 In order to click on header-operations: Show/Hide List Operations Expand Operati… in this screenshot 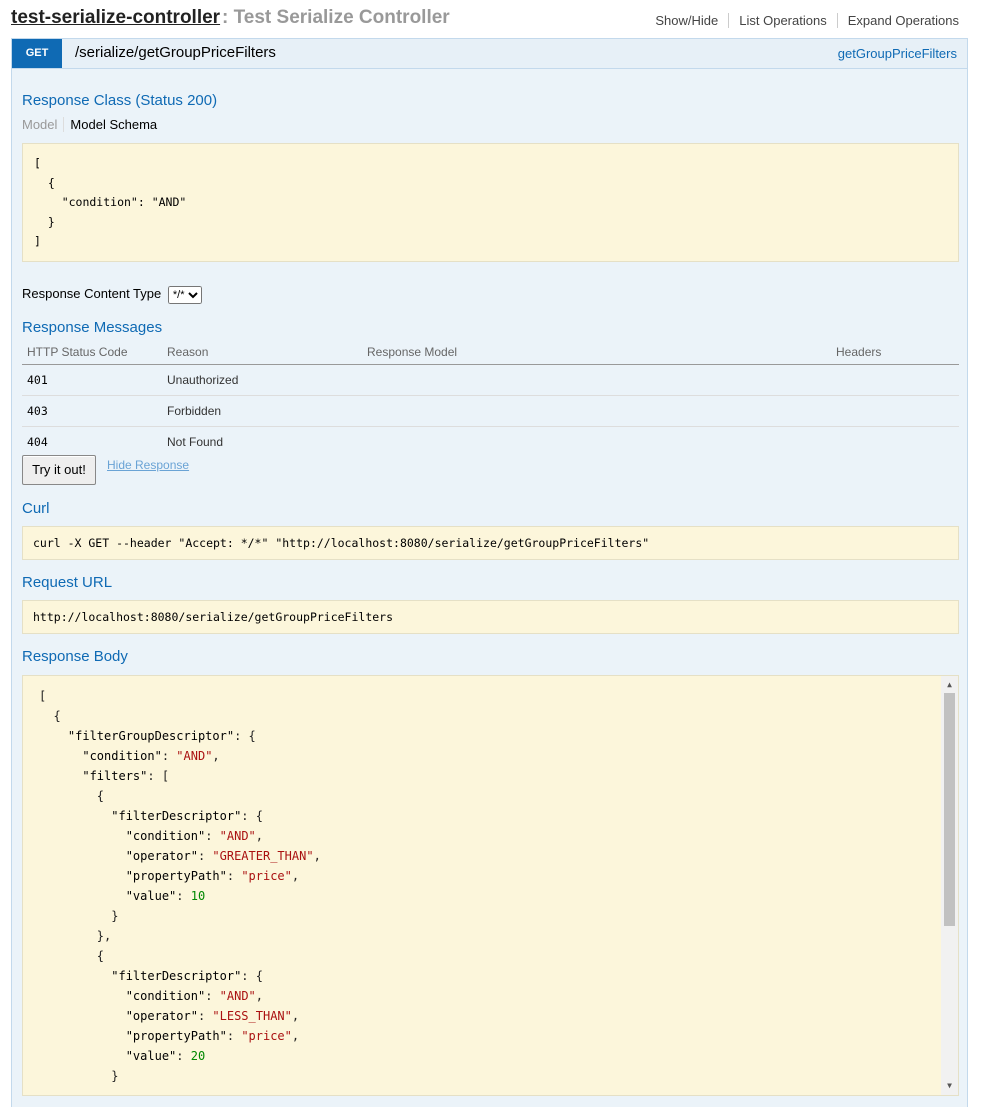, I will do `click(802, 20)`.